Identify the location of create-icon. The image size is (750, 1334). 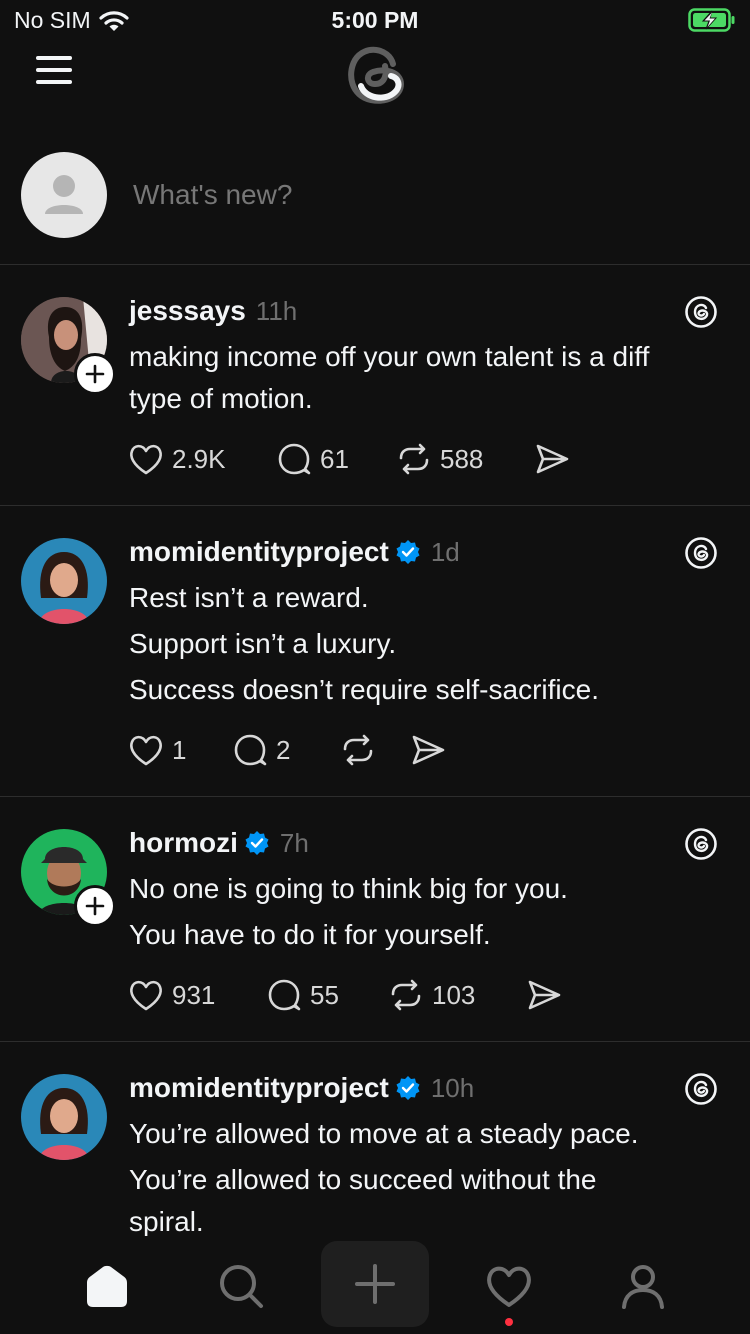
(375, 1284).